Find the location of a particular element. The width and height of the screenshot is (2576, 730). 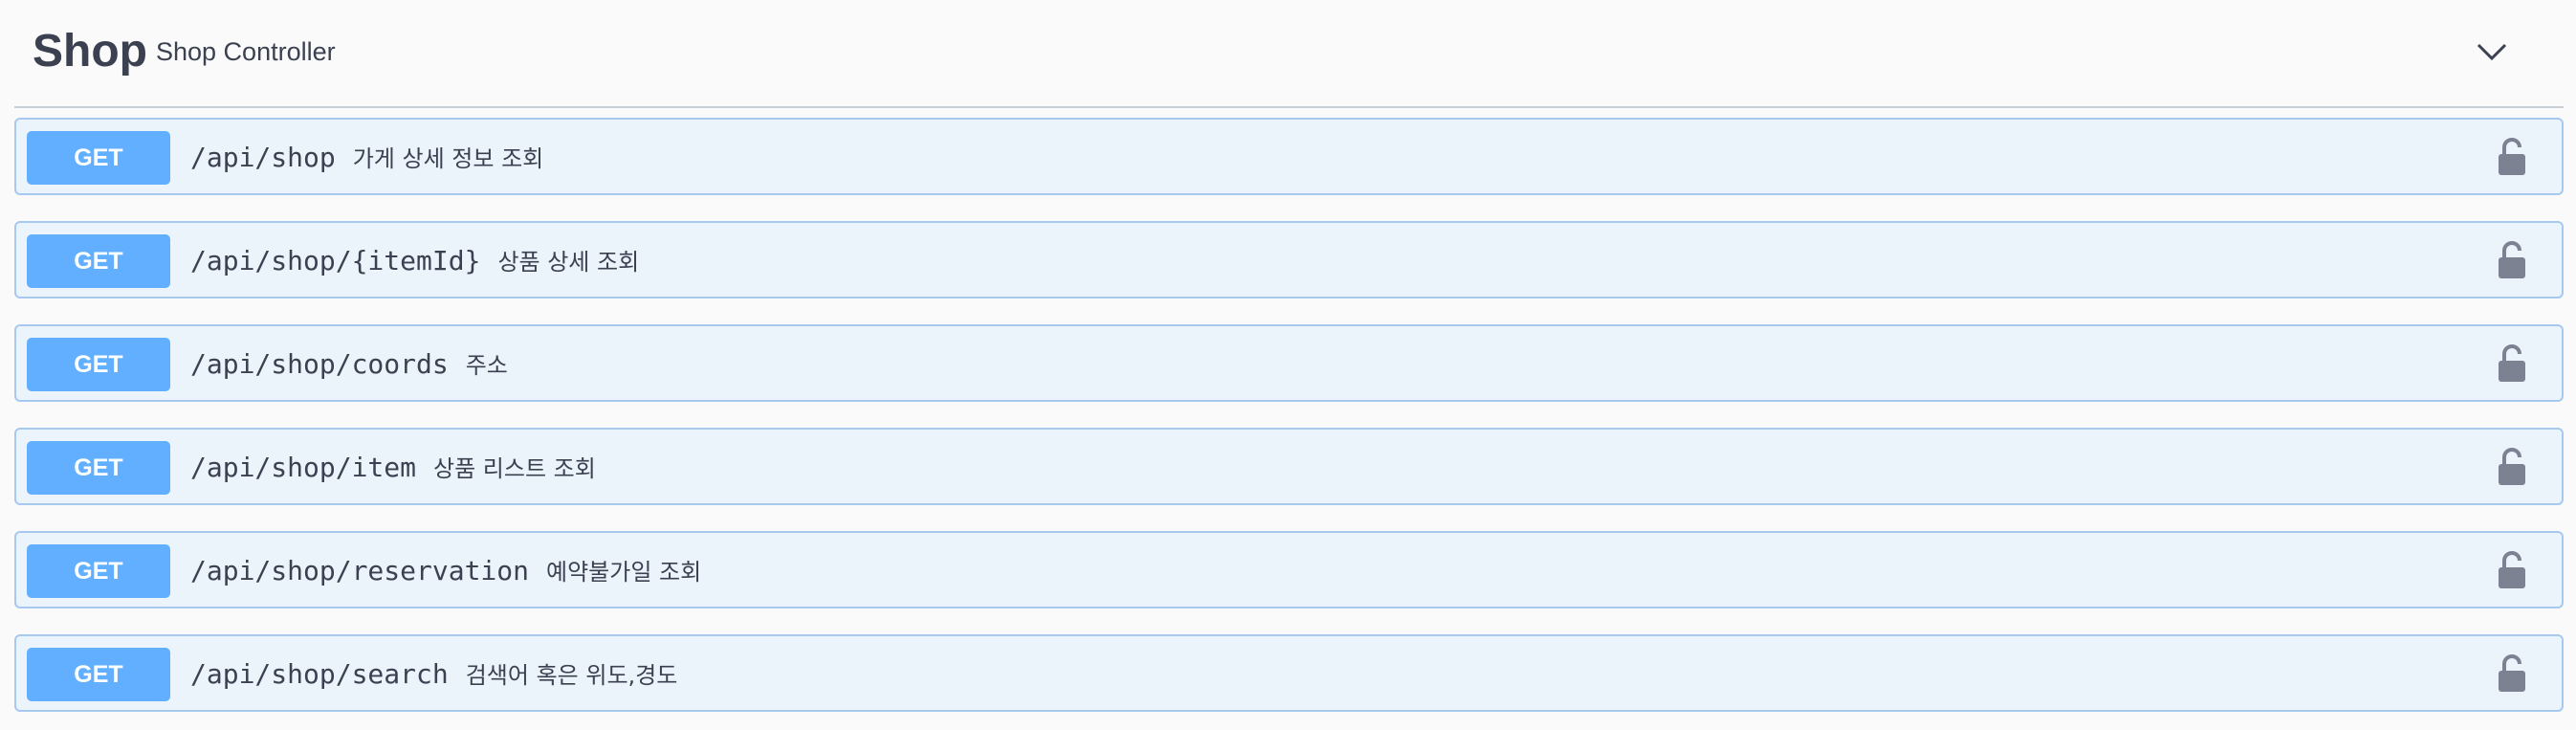

operation-path-wrapper: /api/shop/item 상품 리스트 조회 is located at coordinates (393, 469).